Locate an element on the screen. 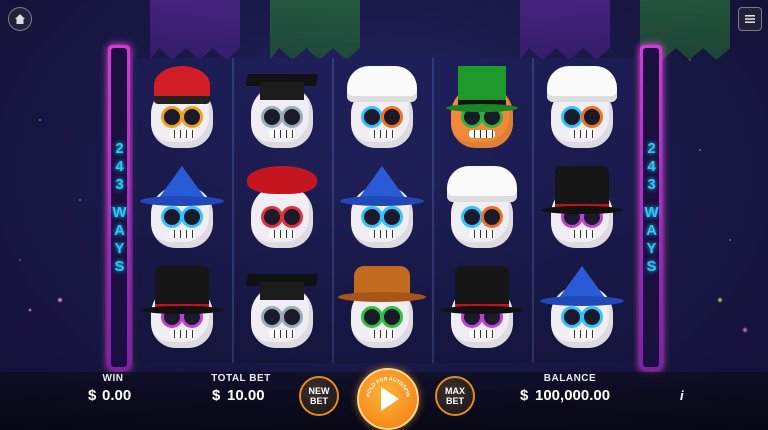 The height and width of the screenshot is (430, 768). new-bet-label: NEW BET is located at coordinates (319, 396).